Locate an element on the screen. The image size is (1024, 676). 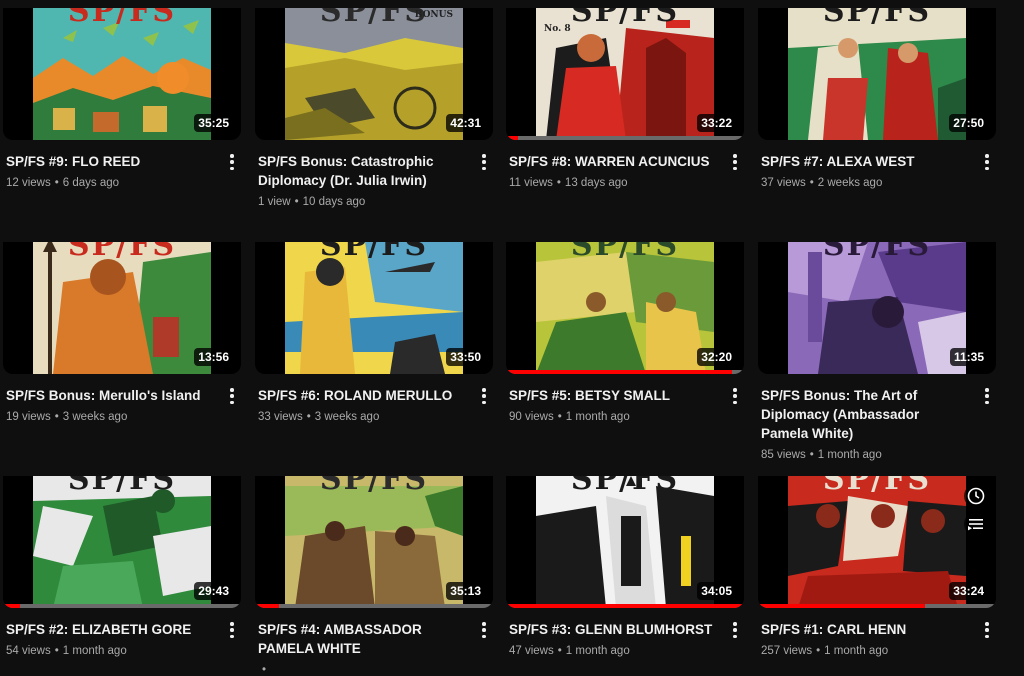
duration-badge: 33:50 is located at coordinates (465, 357).